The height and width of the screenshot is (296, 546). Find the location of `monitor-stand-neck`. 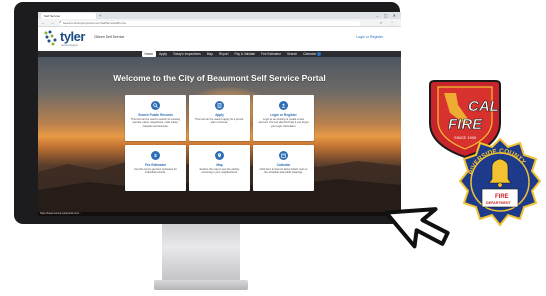

monitor-stand-neck is located at coordinates (201, 253).